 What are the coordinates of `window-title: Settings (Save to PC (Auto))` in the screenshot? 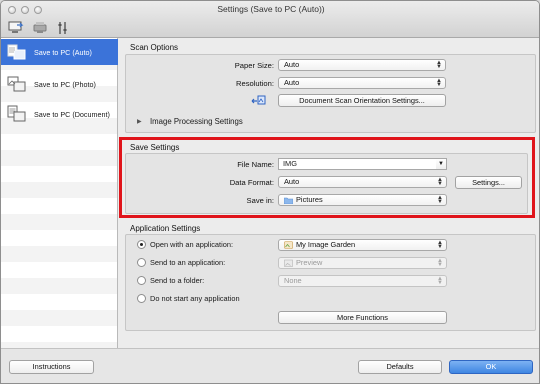 It's located at (271, 9).